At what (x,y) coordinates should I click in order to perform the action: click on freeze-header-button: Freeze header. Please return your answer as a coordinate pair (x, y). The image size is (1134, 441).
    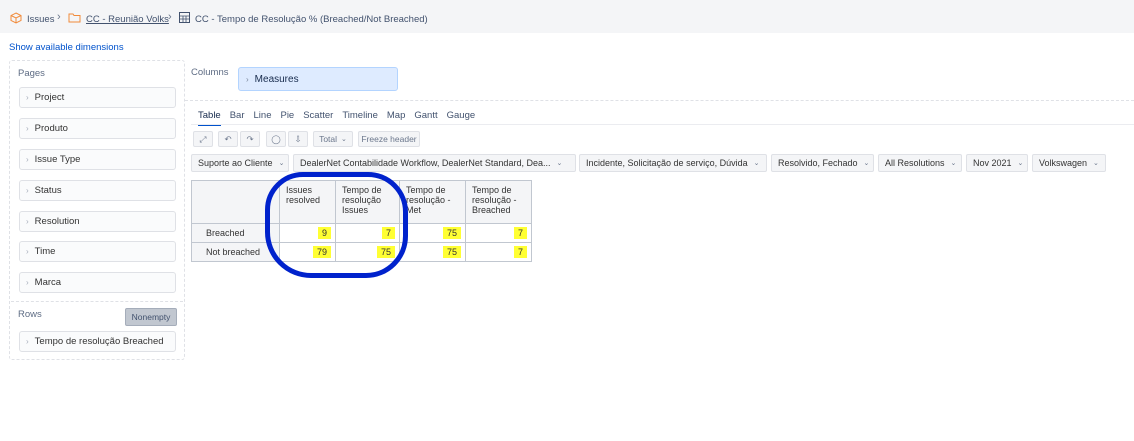
    Looking at the image, I should click on (389, 139).